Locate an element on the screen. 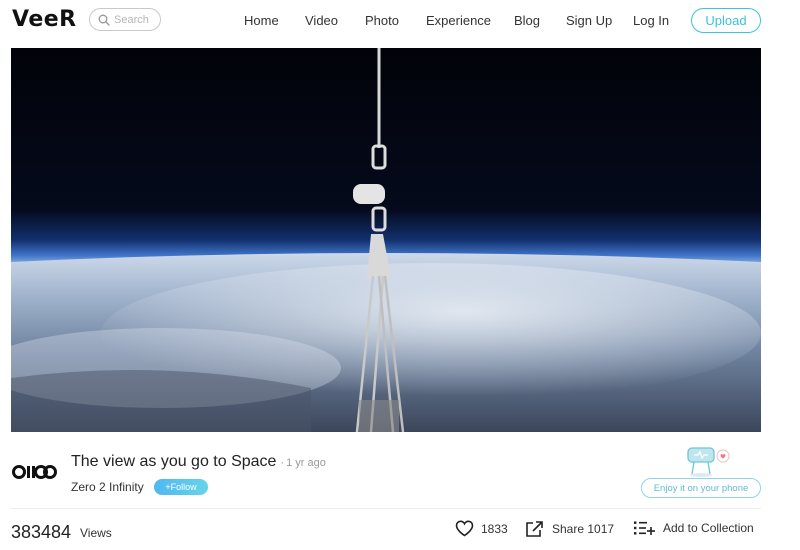  nav-blog: Blog is located at coordinates (527, 20).